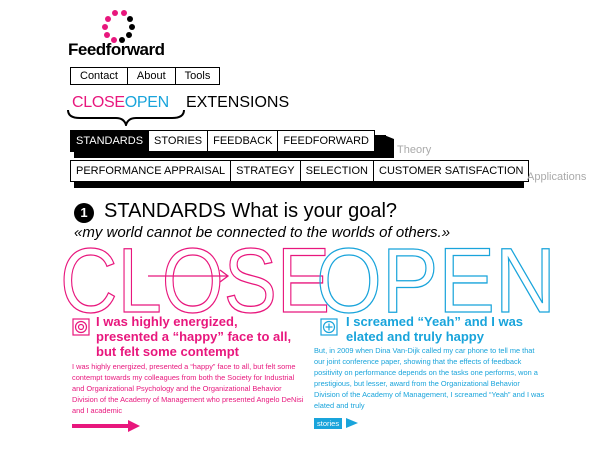  What do you see at coordinates (452, 171) in the screenshot?
I see `tab-customer-satisfaction: CUSTOMER SATISFACTION` at bounding box center [452, 171].